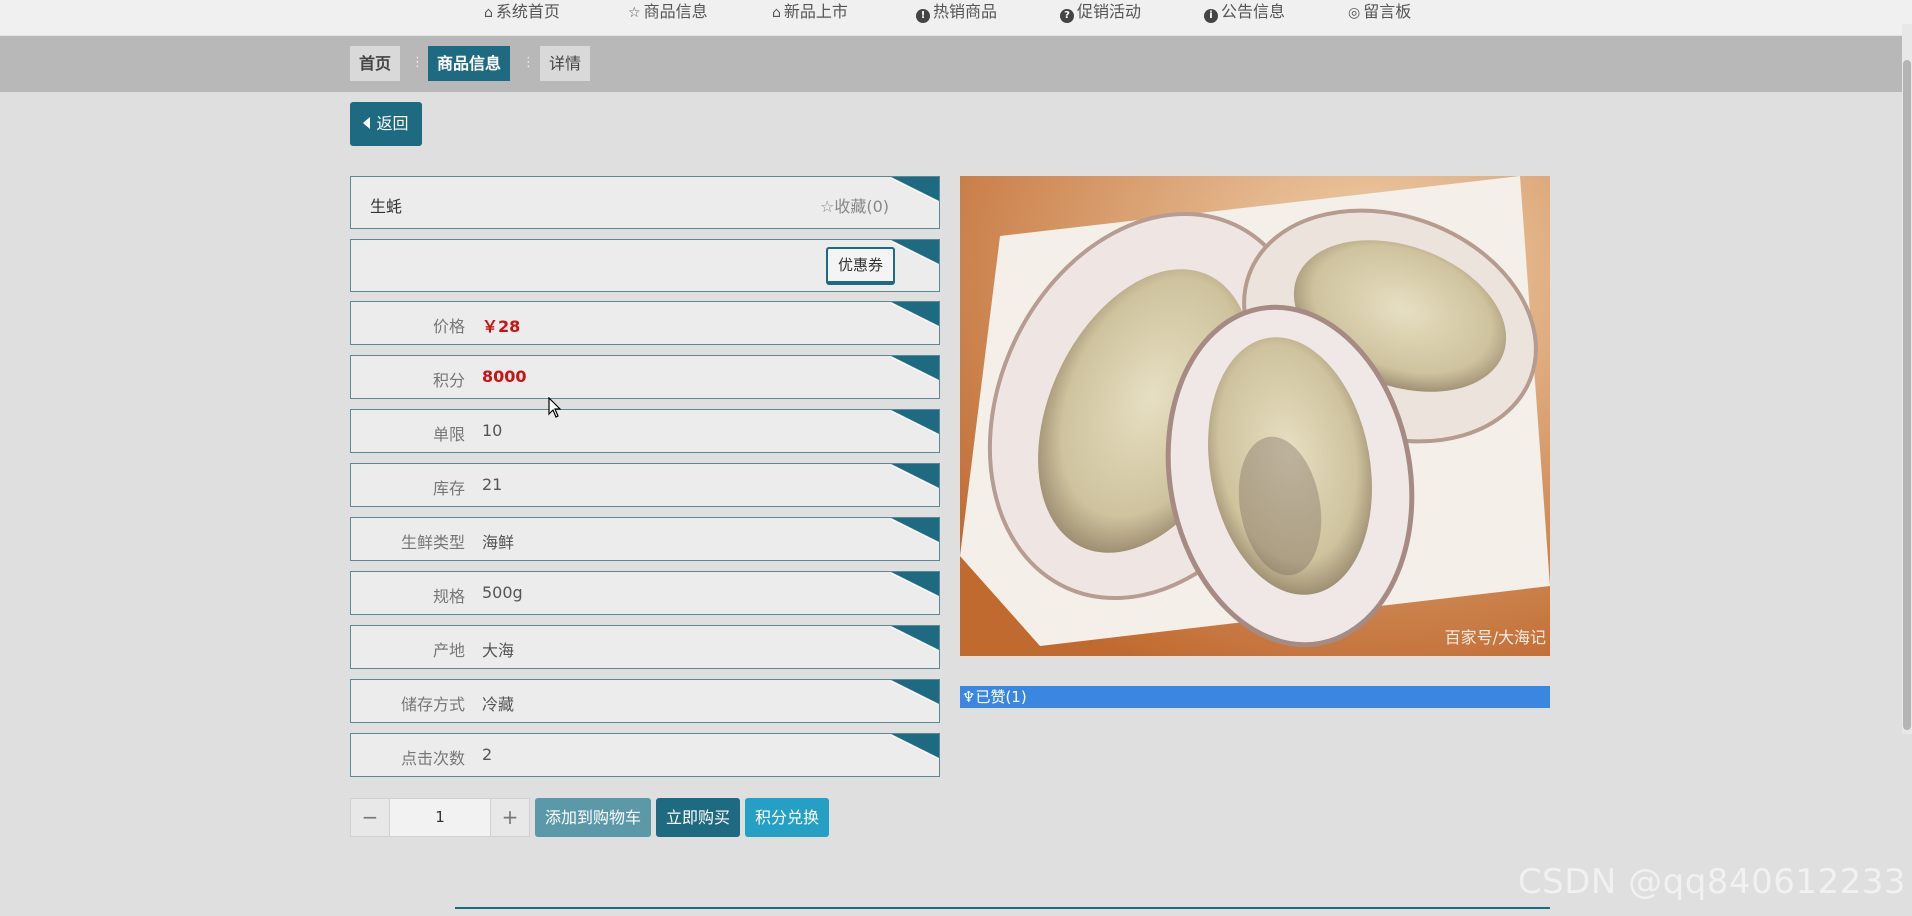  I want to click on product-name: 生蚝, so click(386, 206).